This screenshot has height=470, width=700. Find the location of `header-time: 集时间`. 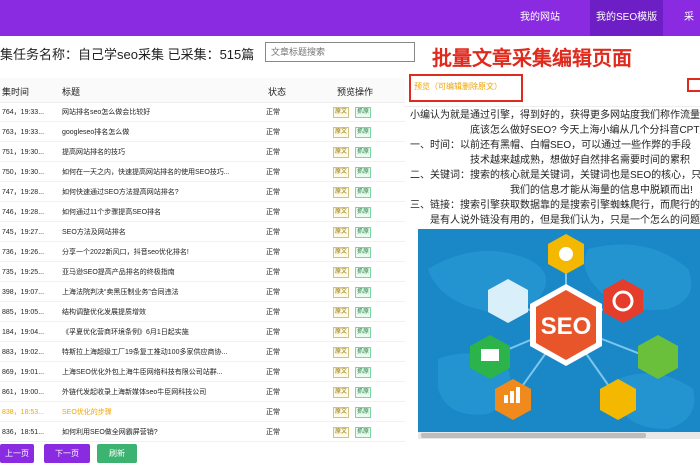

header-time: 集时间 is located at coordinates (16, 92).